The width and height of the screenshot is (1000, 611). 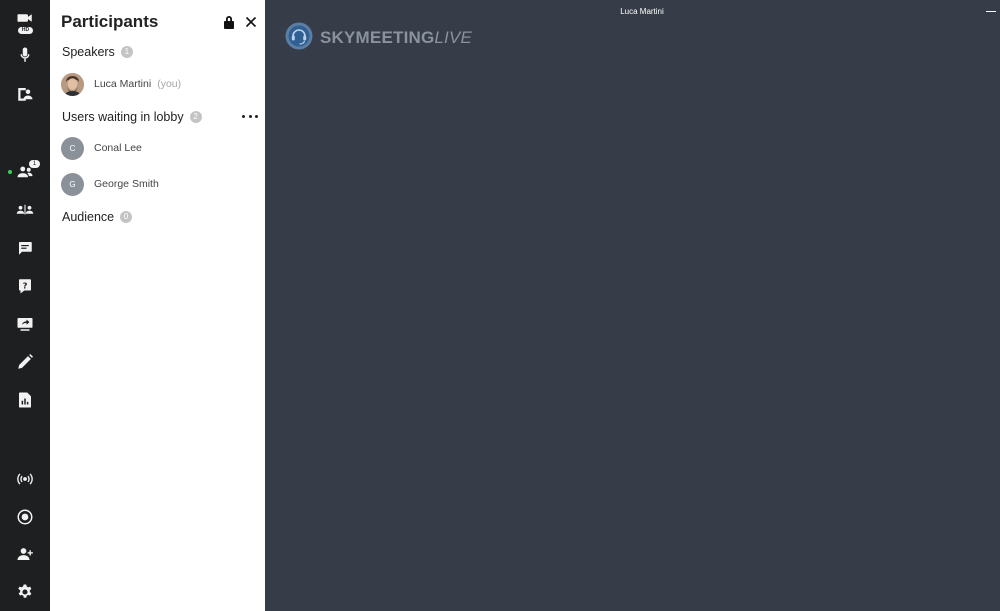 I want to click on screen-share-button, so click(x=25, y=324).